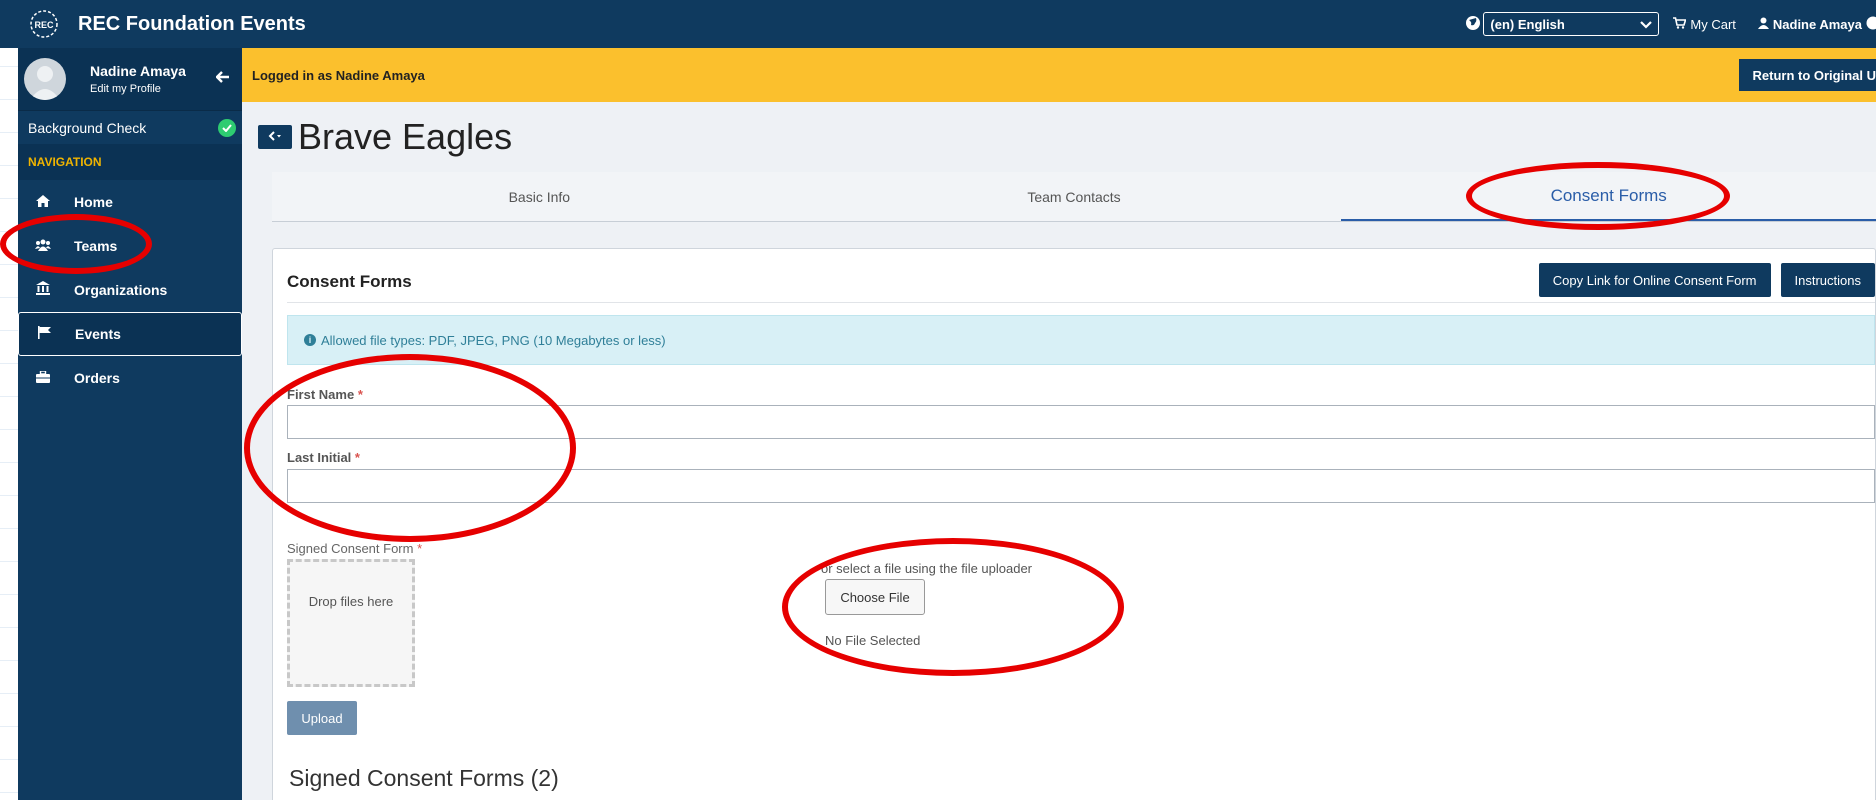 The width and height of the screenshot is (1876, 800). What do you see at coordinates (873, 640) in the screenshot?
I see `no-file-selected-text: No File Selected` at bounding box center [873, 640].